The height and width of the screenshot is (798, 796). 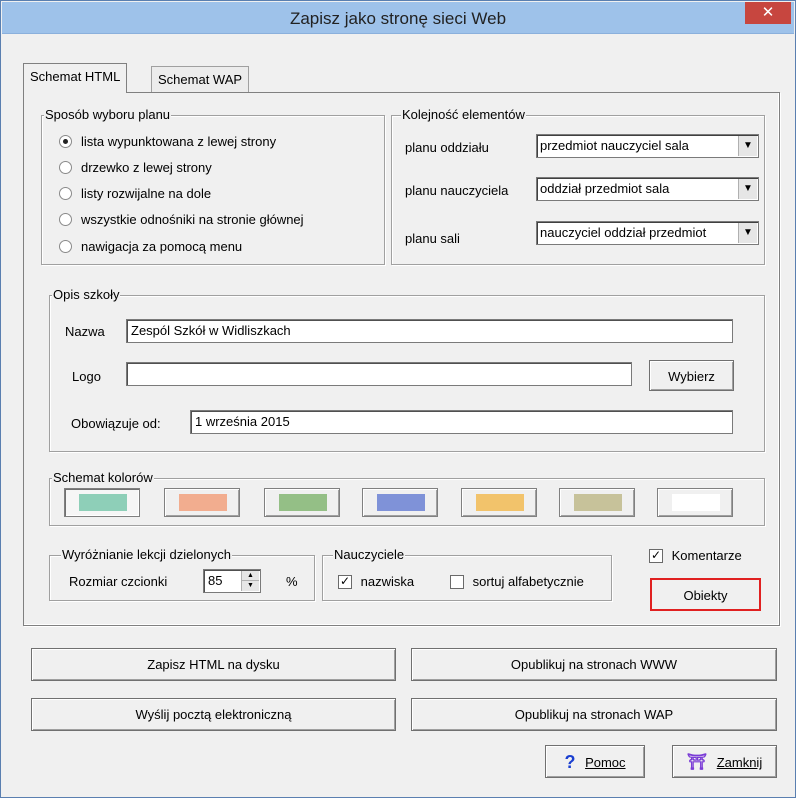 What do you see at coordinates (429, 331) in the screenshot?
I see `school-name-field: Zespól Szkół w Widliszkach` at bounding box center [429, 331].